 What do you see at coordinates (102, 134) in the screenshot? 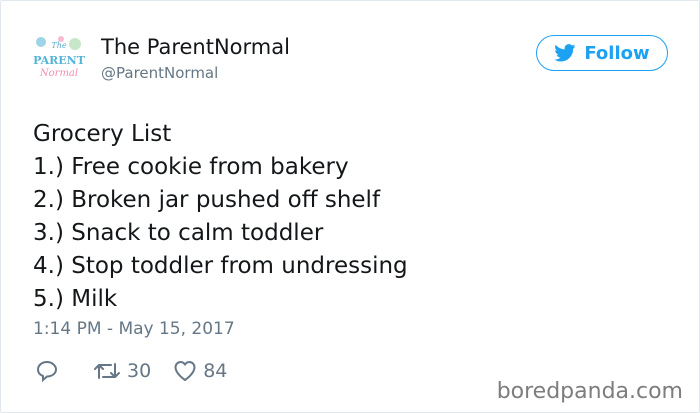
I see `tweet-line: Grocery List` at bounding box center [102, 134].